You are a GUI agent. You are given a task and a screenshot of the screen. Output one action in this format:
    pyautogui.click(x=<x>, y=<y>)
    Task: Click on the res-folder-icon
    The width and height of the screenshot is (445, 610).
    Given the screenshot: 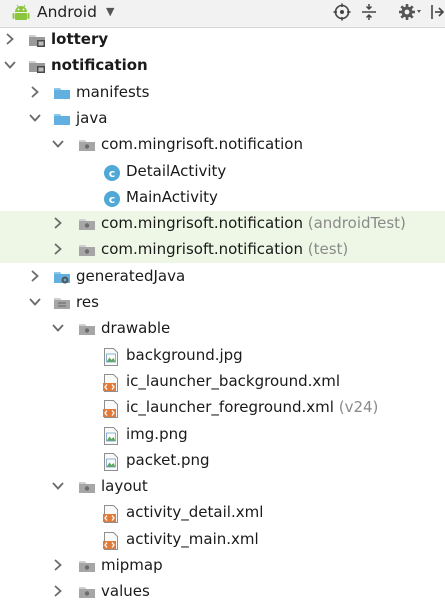 What is the action you would take?
    pyautogui.click(x=62, y=303)
    